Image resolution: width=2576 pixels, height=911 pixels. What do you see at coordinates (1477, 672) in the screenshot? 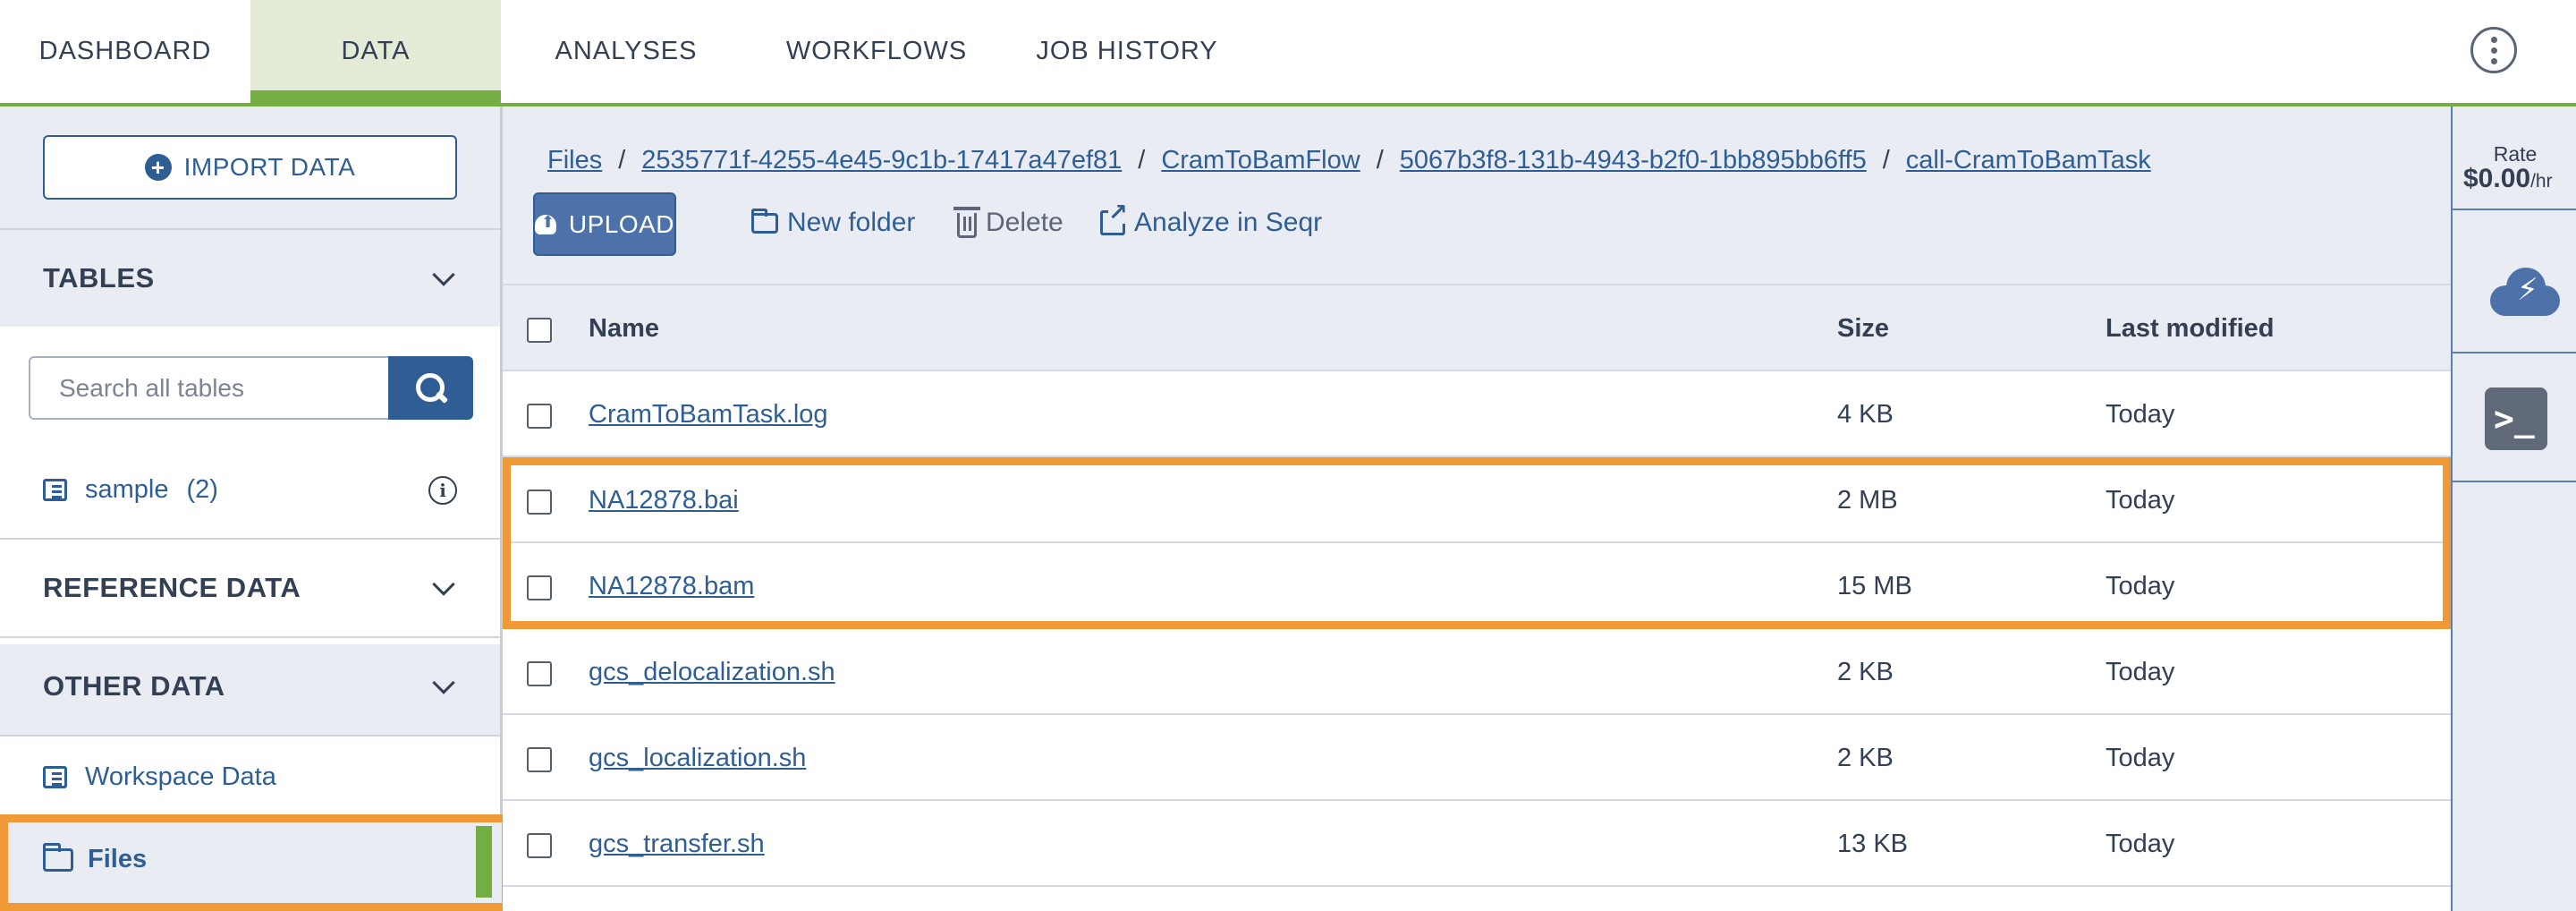
I see `table-row: gcs_delocalization.sh 2 KB Today` at bounding box center [1477, 672].